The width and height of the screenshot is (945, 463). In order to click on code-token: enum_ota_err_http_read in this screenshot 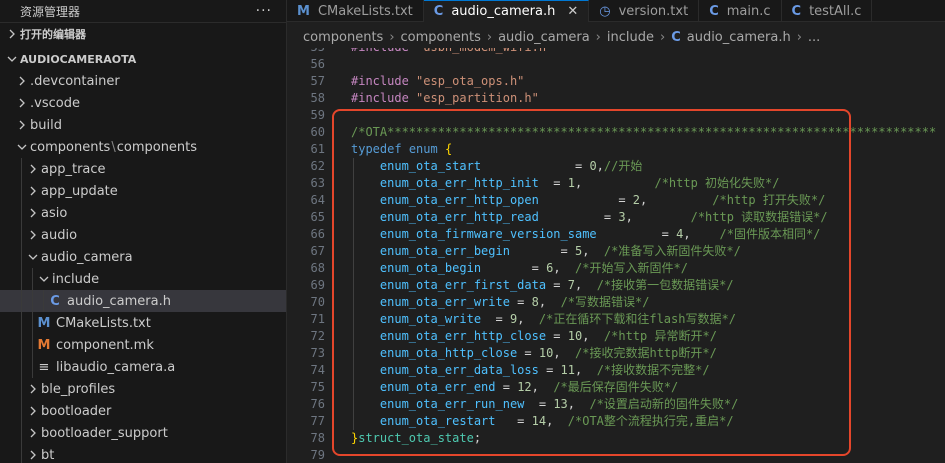, I will do `click(459, 217)`.